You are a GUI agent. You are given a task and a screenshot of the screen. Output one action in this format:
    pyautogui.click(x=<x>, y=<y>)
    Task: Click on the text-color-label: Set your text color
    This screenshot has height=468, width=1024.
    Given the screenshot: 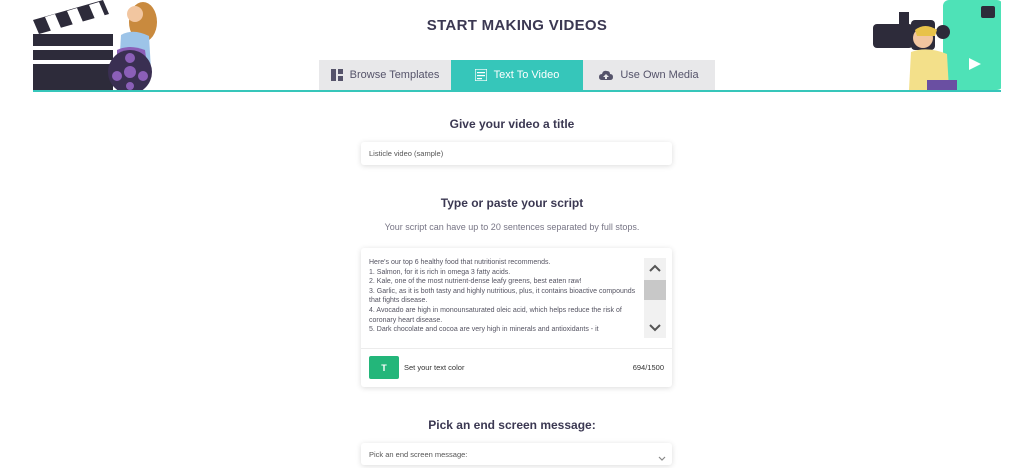 What is the action you would take?
    pyautogui.click(x=434, y=367)
    